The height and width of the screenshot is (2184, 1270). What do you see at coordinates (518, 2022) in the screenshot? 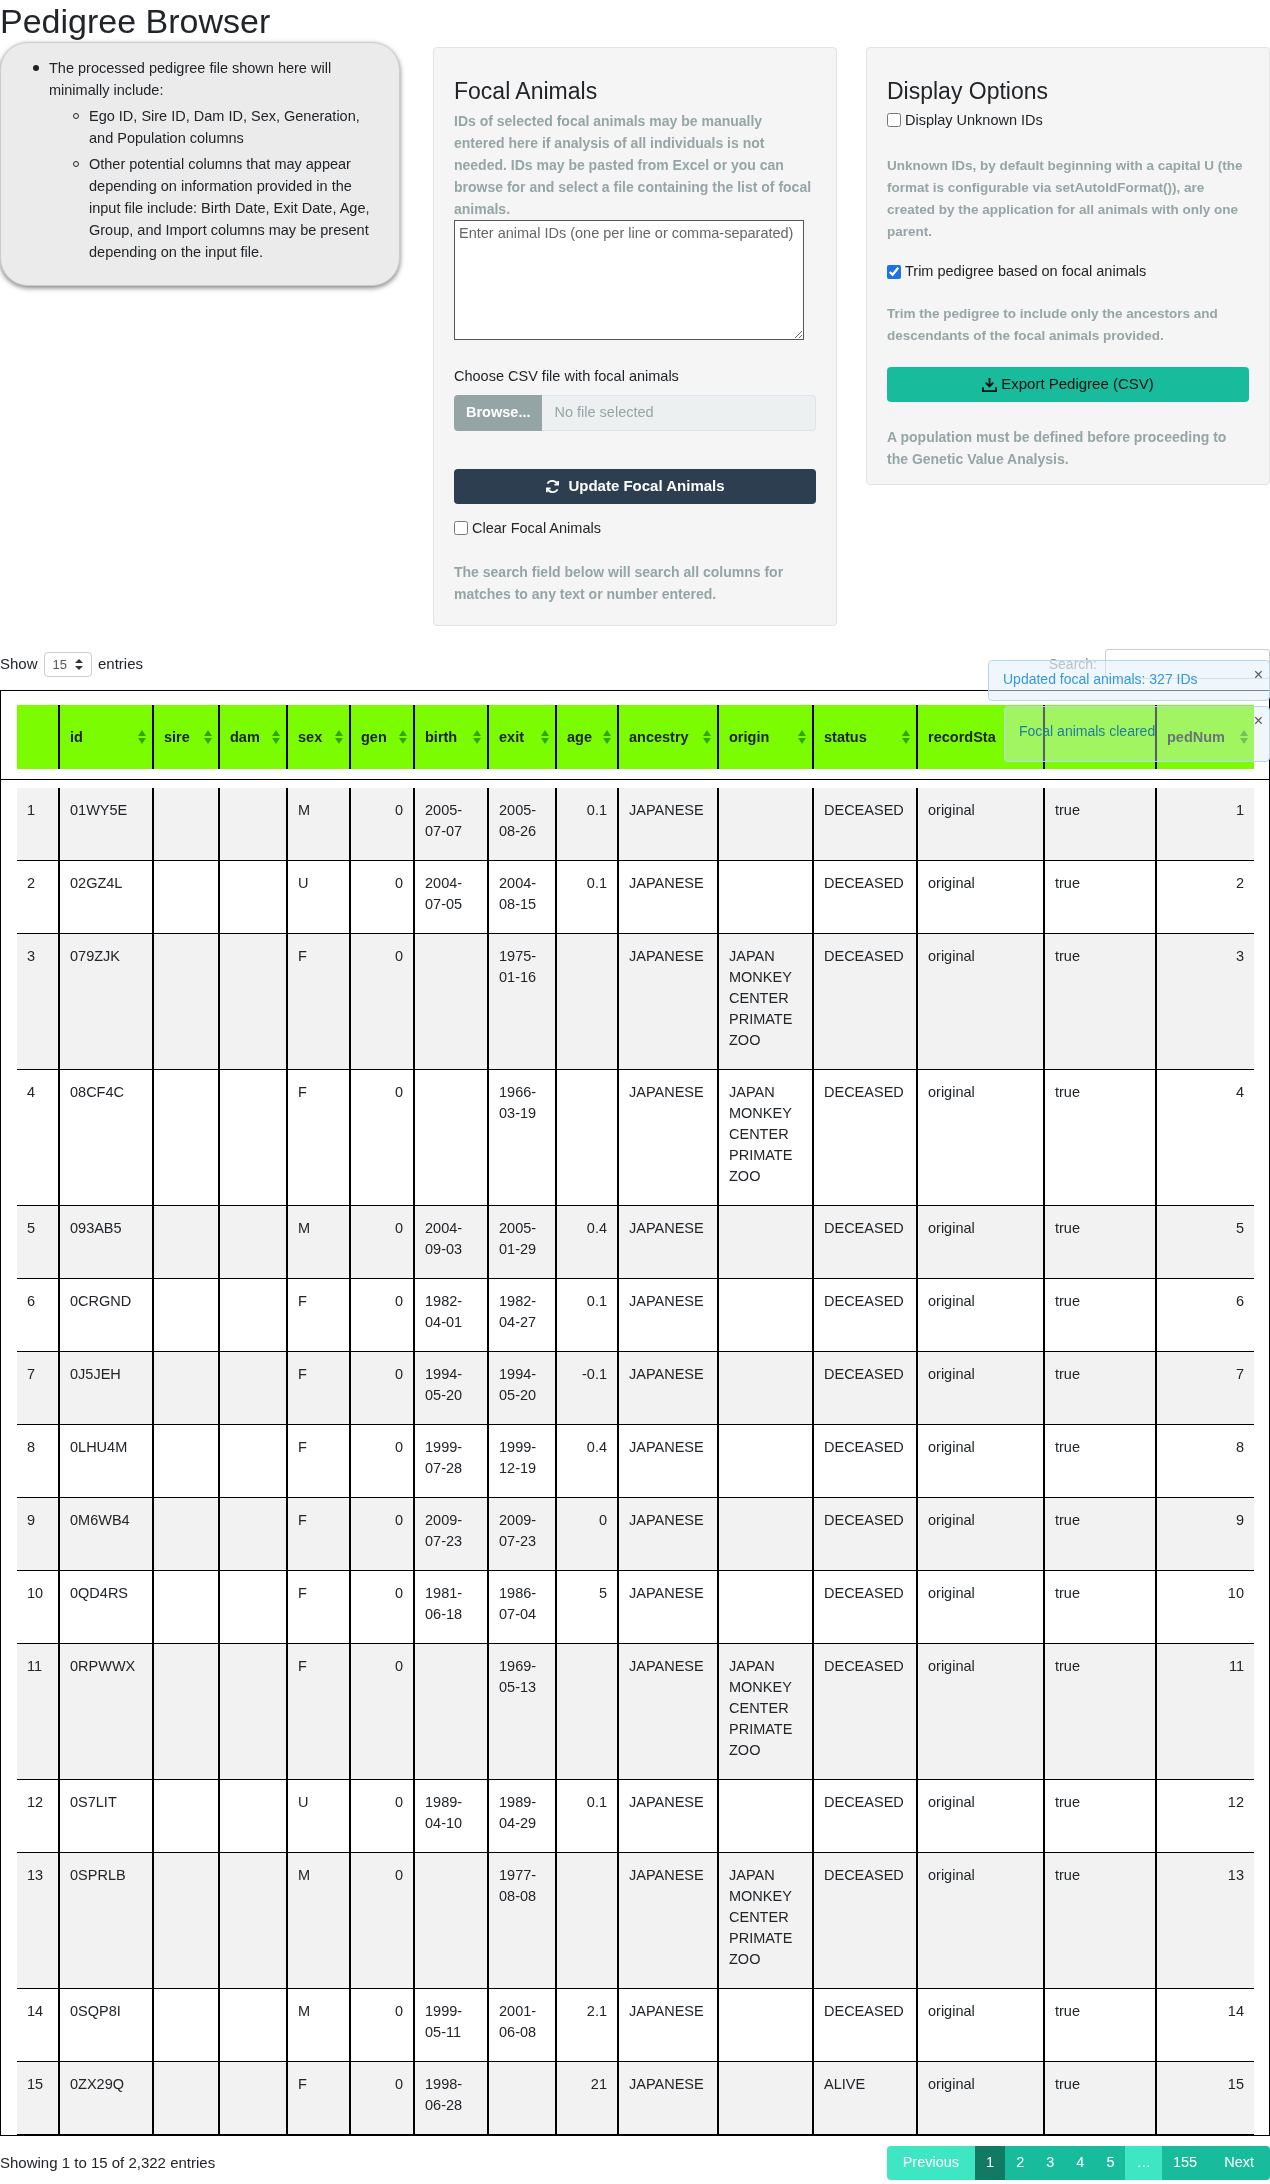
I see `table-cell: 2001-06-08` at bounding box center [518, 2022].